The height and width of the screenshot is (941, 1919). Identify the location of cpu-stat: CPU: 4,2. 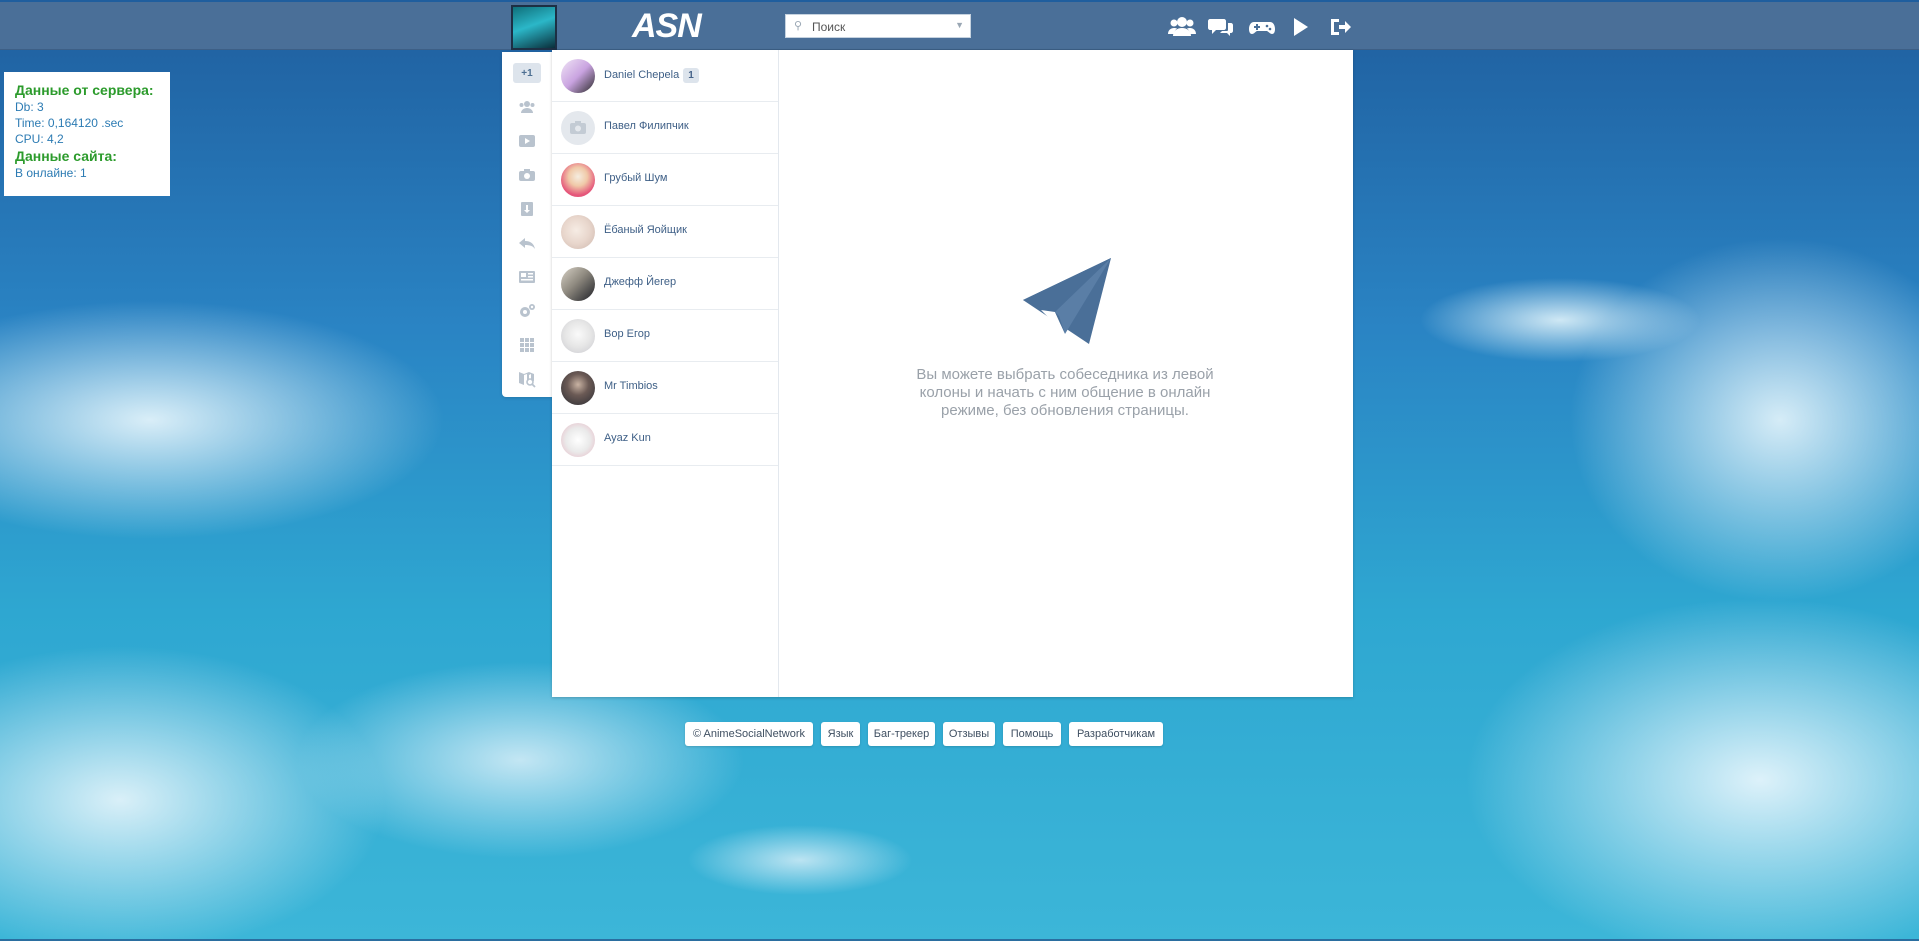
(39, 139).